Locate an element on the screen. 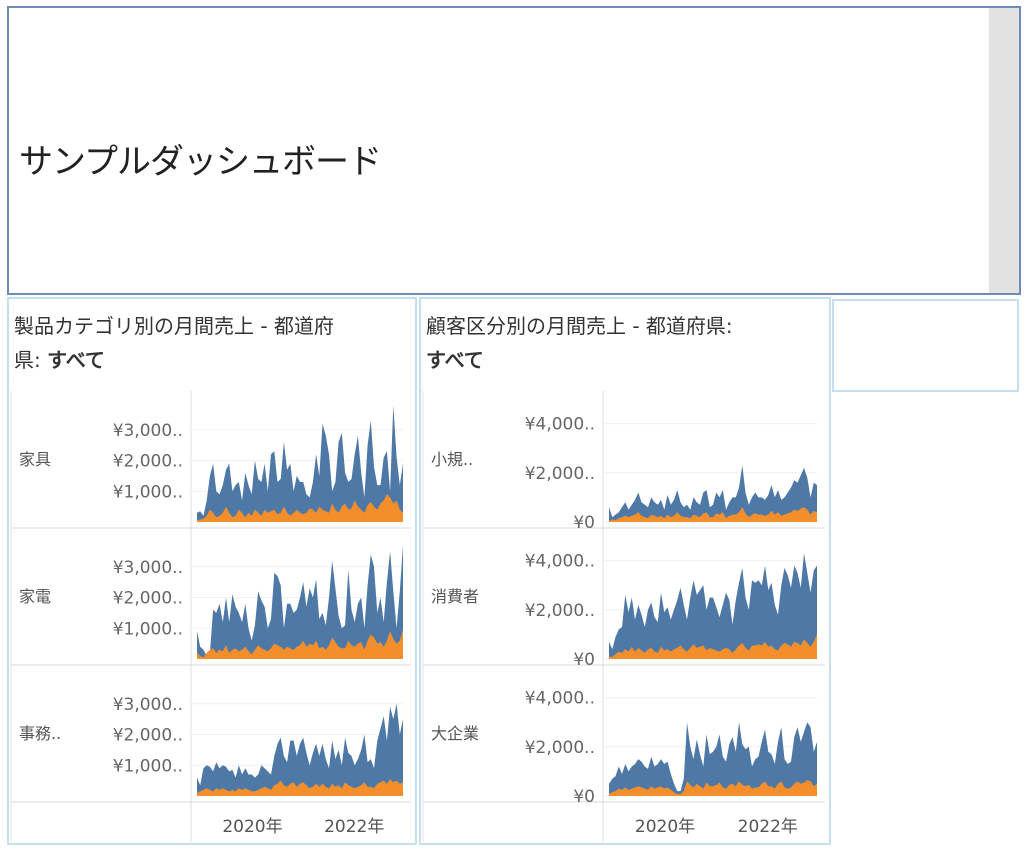 Image resolution: width=1026 pixels, height=854 pixels. panel-title-line1: 顧客区分別の月間売上 - 都道府県: is located at coordinates (579, 326).